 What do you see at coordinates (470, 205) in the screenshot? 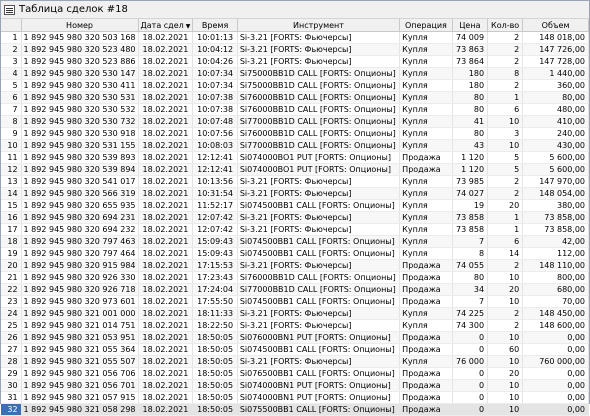
I see `price-cell: 19` at bounding box center [470, 205].